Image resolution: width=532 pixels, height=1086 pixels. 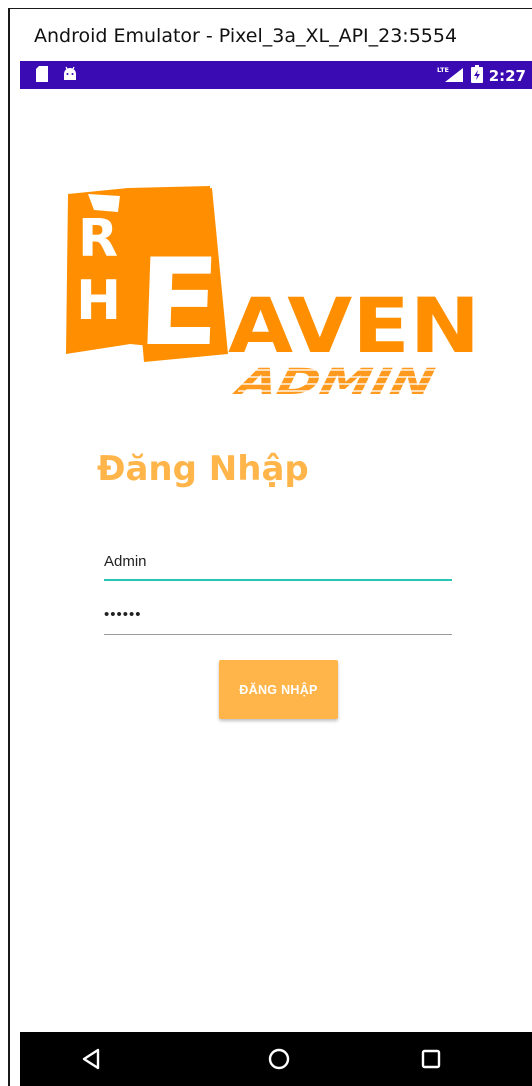 What do you see at coordinates (203, 469) in the screenshot?
I see `login-heading: Đăng Nhập` at bounding box center [203, 469].